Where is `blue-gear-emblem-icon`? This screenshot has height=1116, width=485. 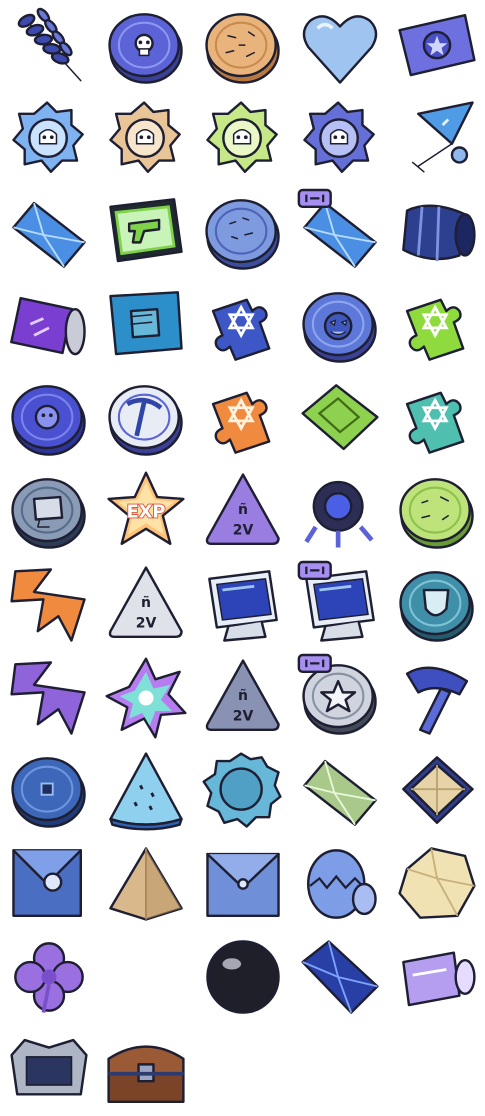
blue-gear-emblem-icon is located at coordinates (47, 136).